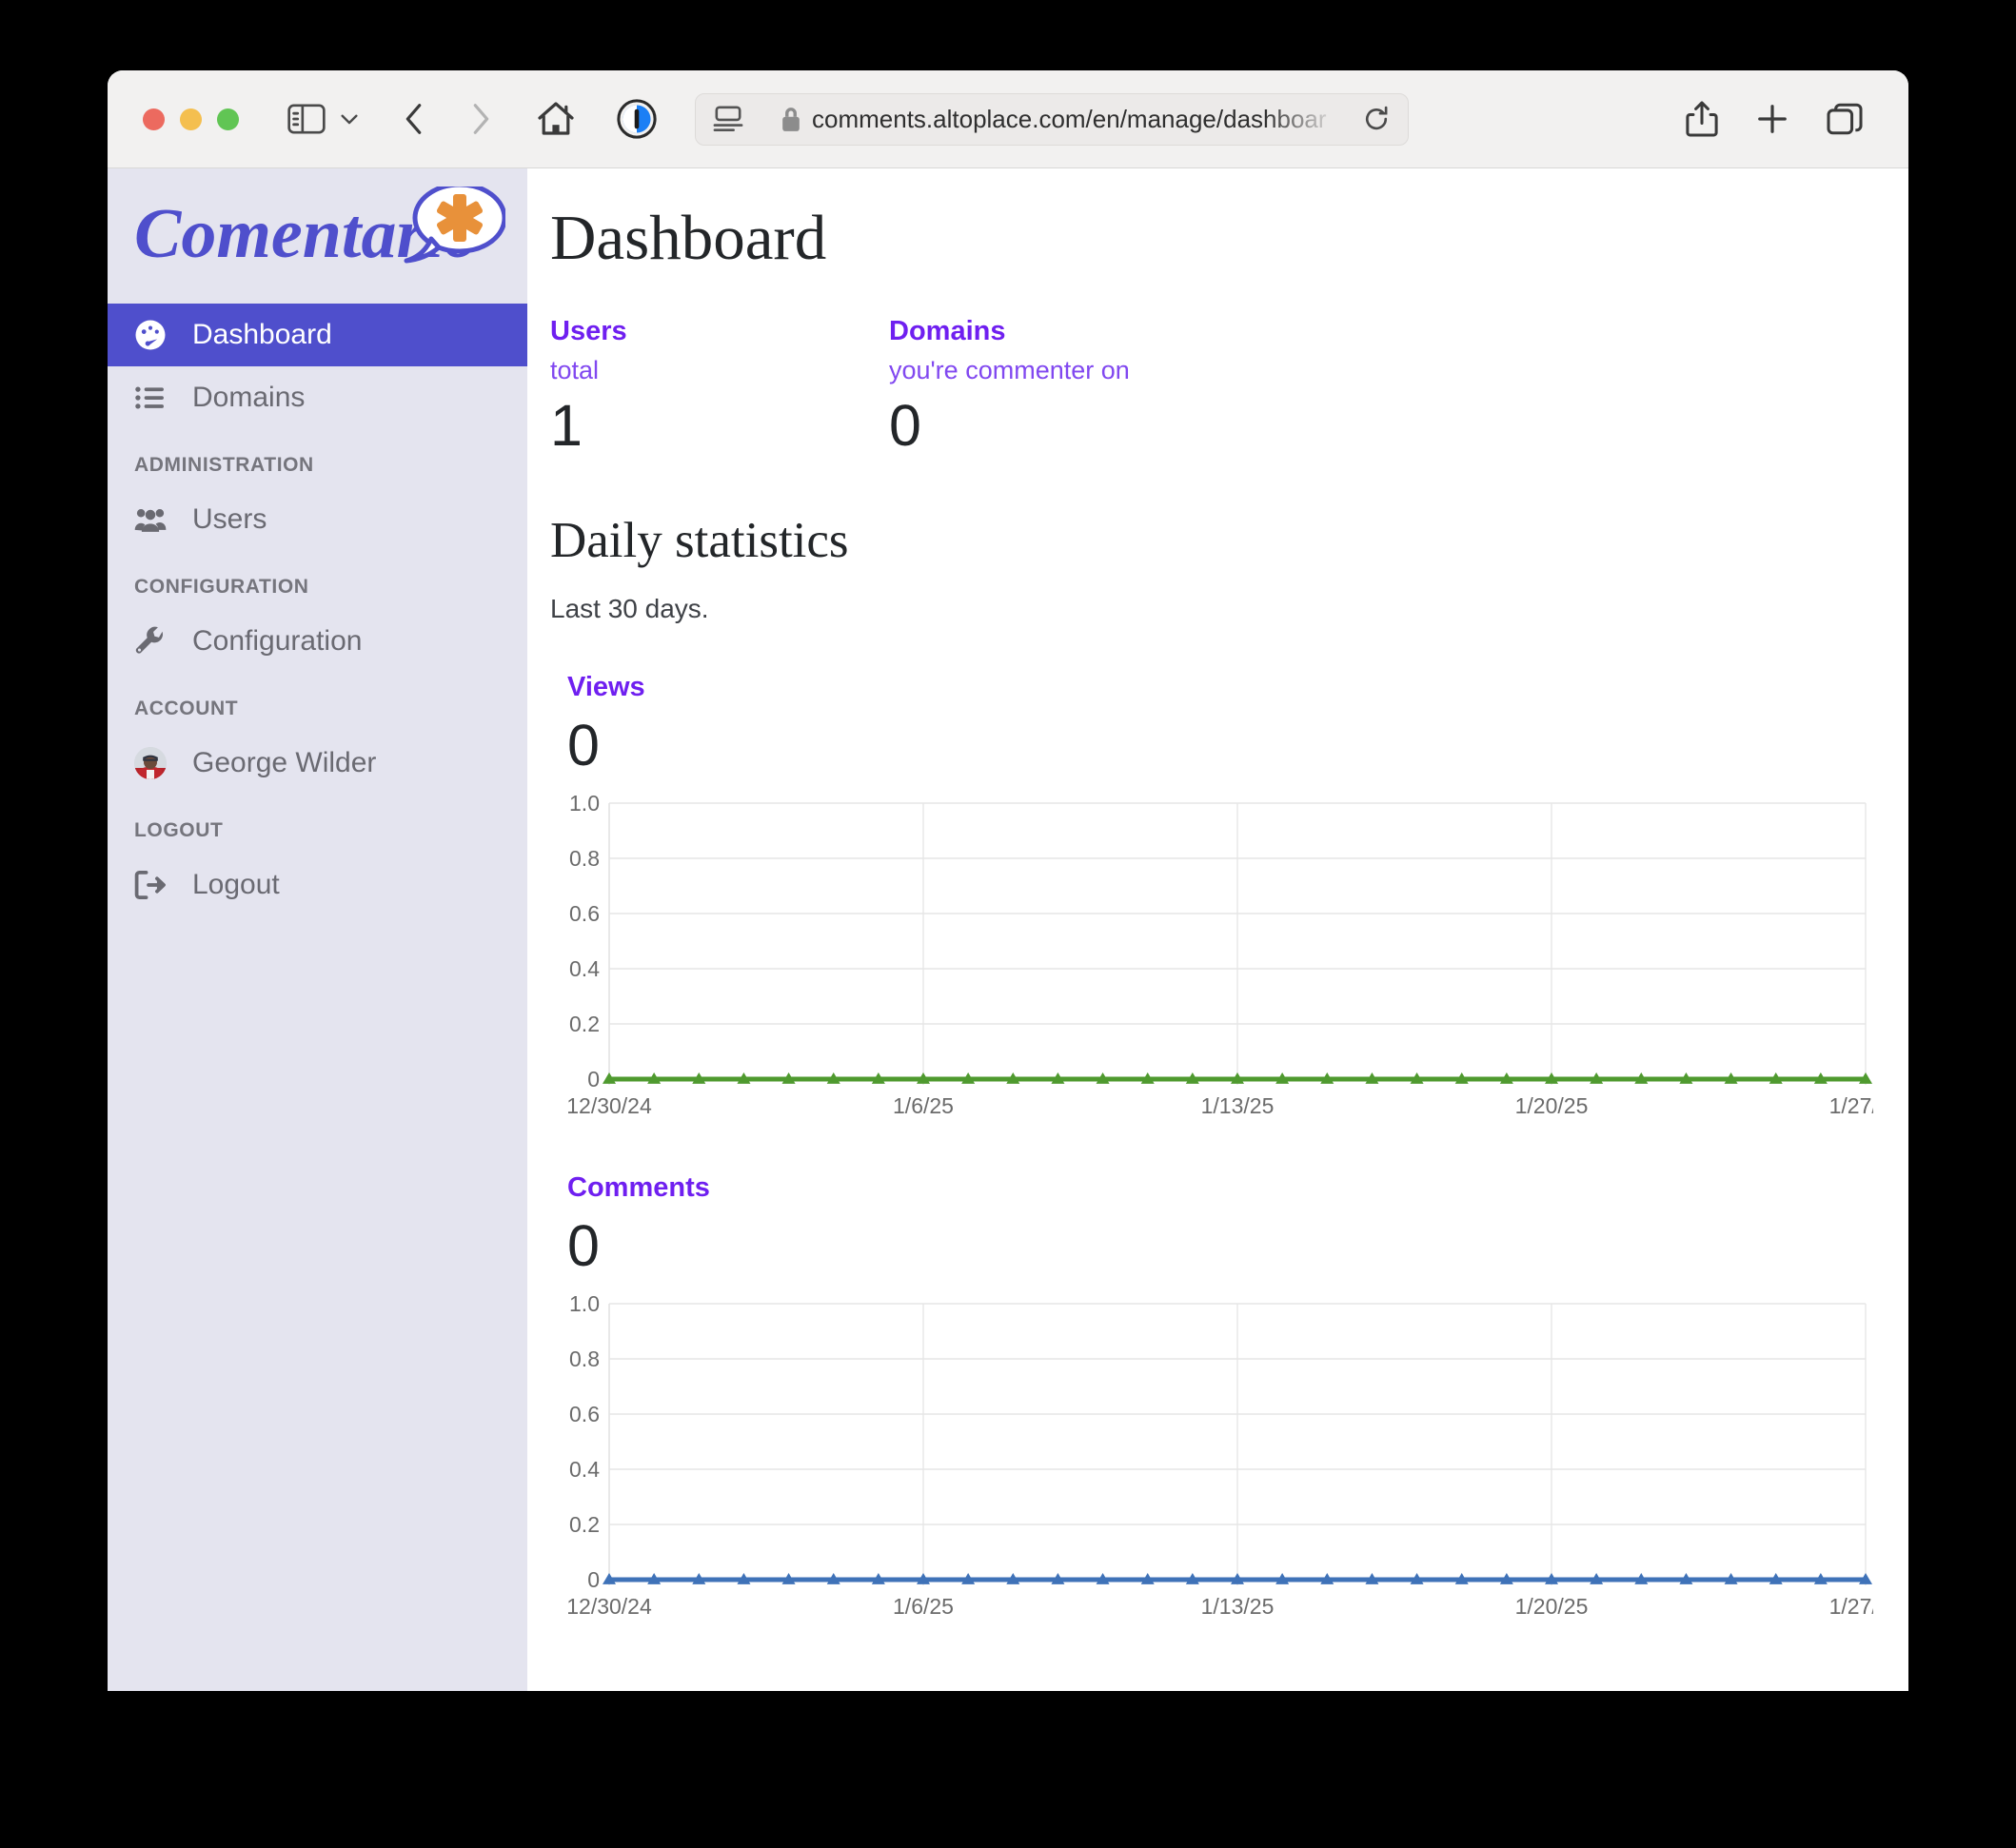 The height and width of the screenshot is (1848, 2016). What do you see at coordinates (224, 465) in the screenshot?
I see `sidebar-section-administration: ADMINISTRATION` at bounding box center [224, 465].